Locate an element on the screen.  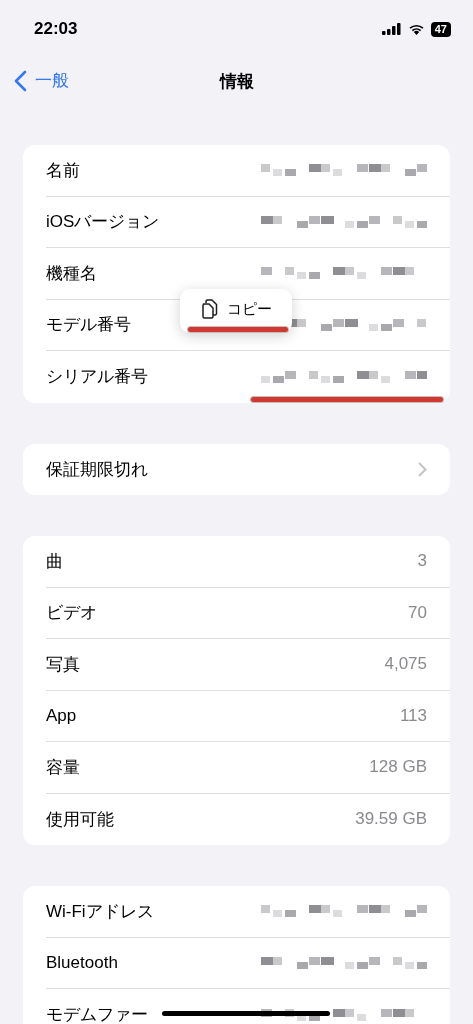
back-button: 一般 is located at coordinates (41, 80).